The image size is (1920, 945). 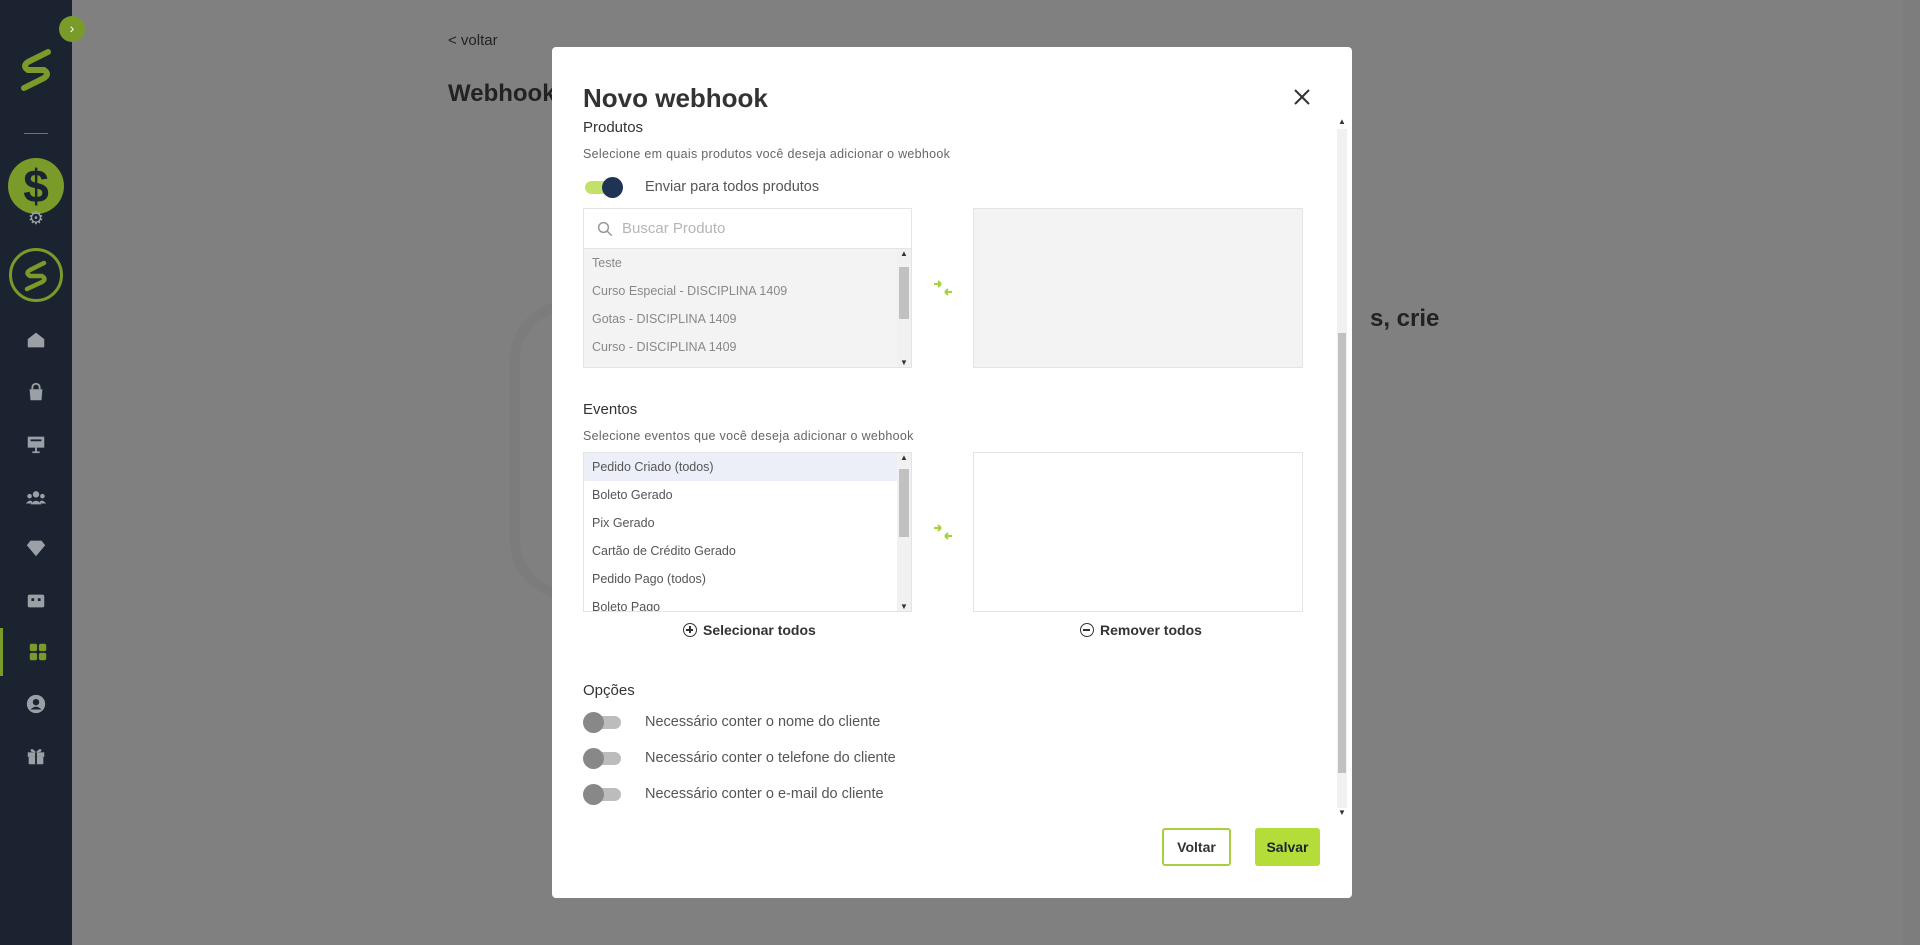 I want to click on require-name-label: Necessário conter o nome do cliente, so click(x=763, y=722).